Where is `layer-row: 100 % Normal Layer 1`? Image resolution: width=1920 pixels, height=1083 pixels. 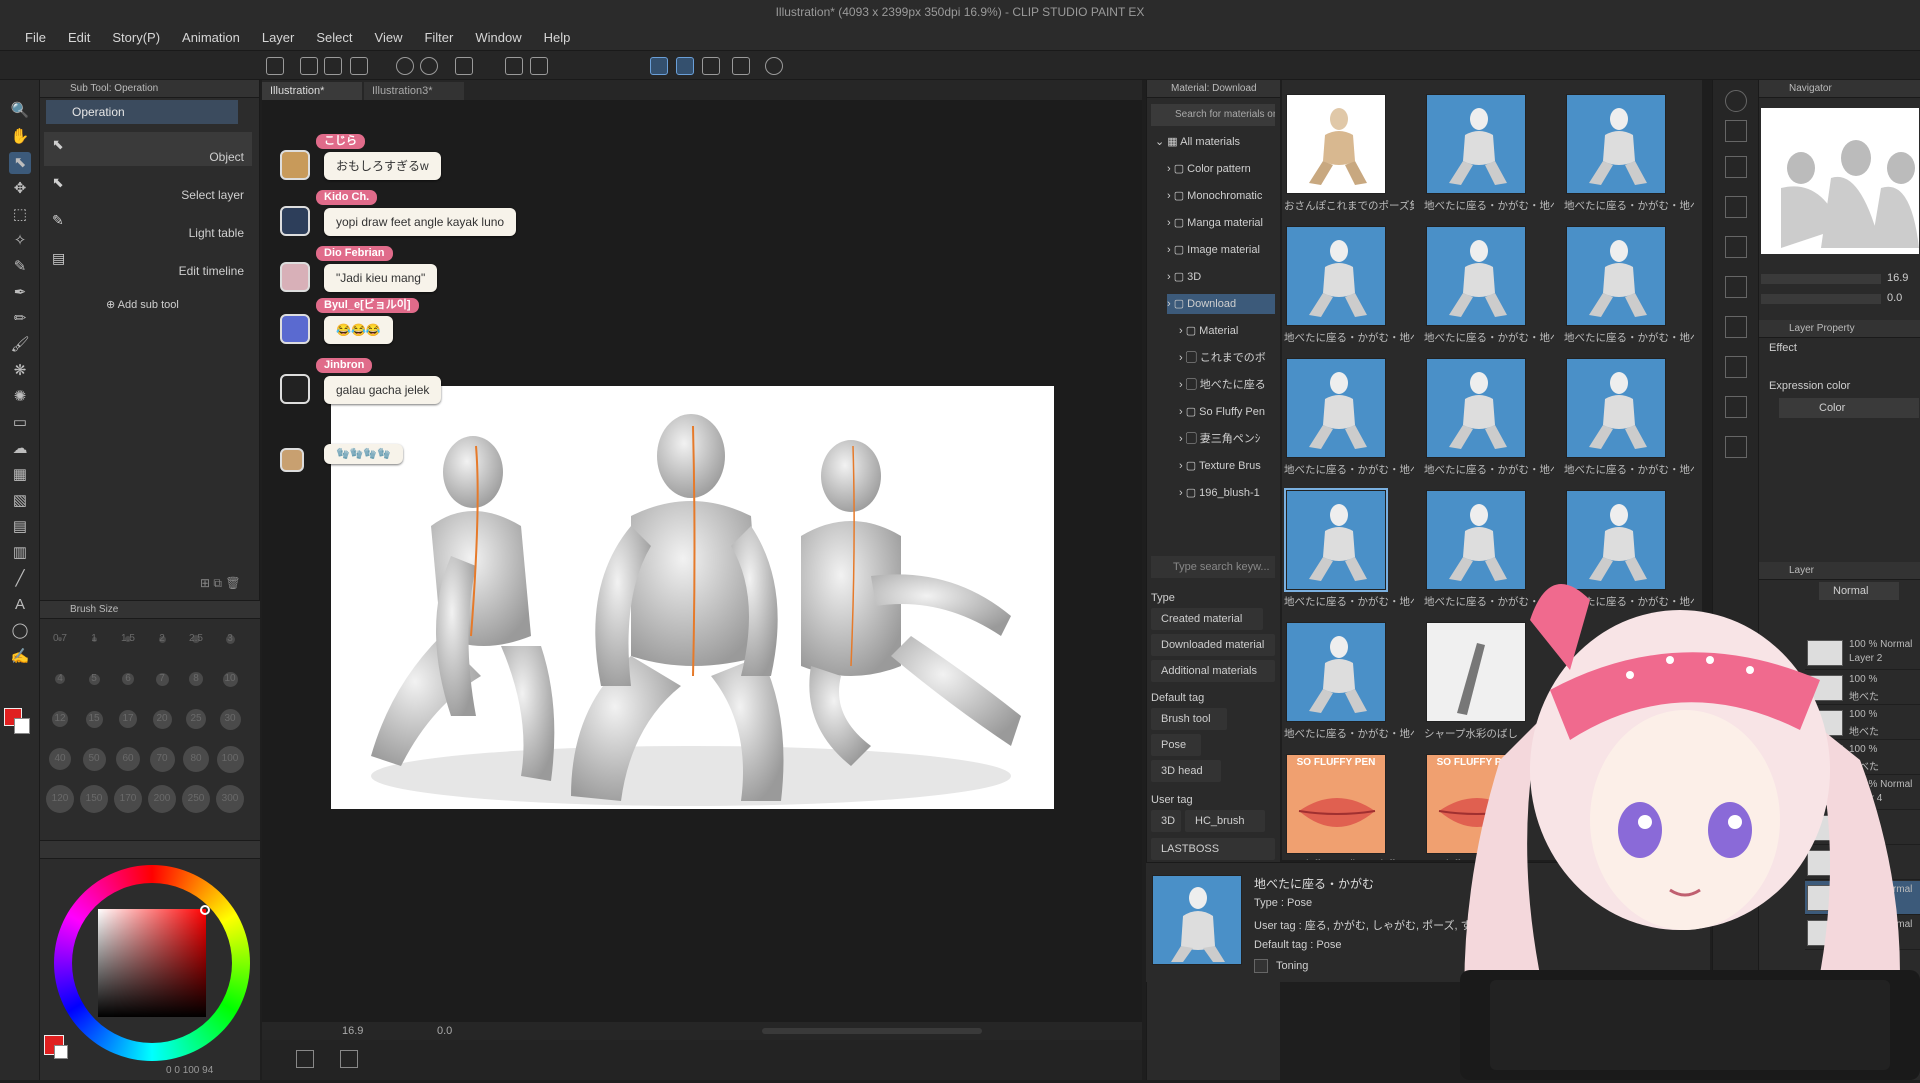 layer-row: 100 % Normal Layer 1 is located at coordinates (1862, 933).